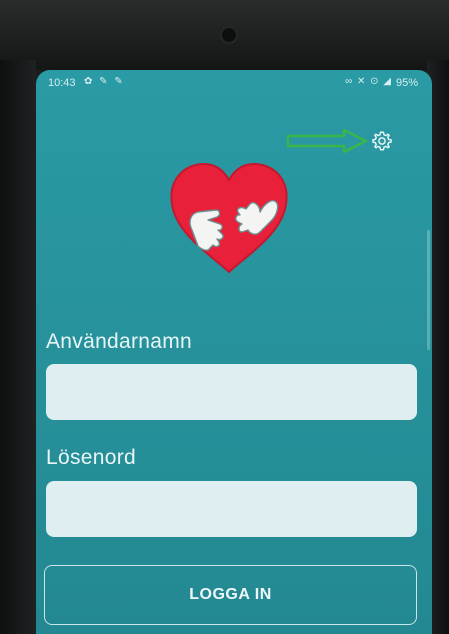 This screenshot has width=449, height=634. I want to click on system-status-icons: ∞ ✕ ⊙ ◢, so click(368, 81).